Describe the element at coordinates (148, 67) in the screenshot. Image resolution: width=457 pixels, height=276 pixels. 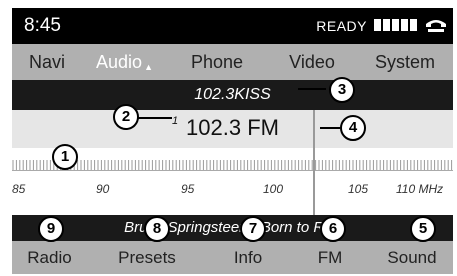
I see `active-marker-icon: ▲` at that location.